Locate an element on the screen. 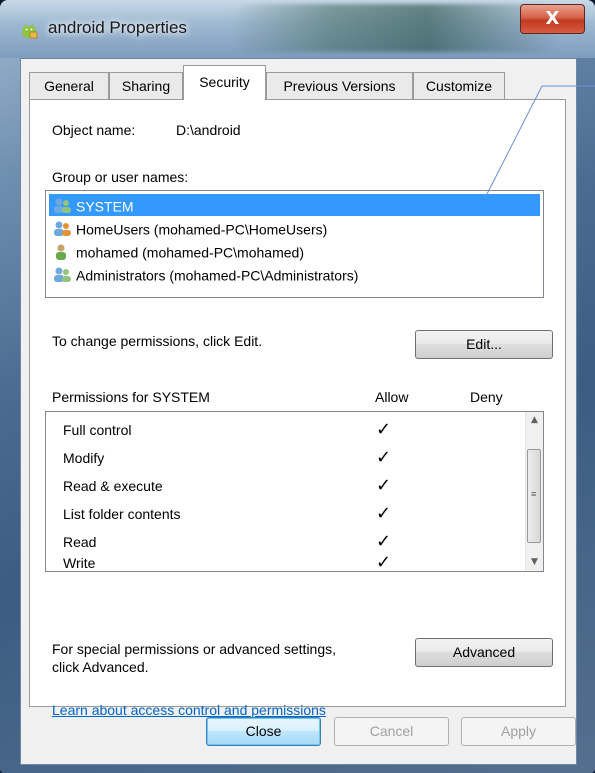 This screenshot has width=595, height=773. tab-security: Security is located at coordinates (224, 82).